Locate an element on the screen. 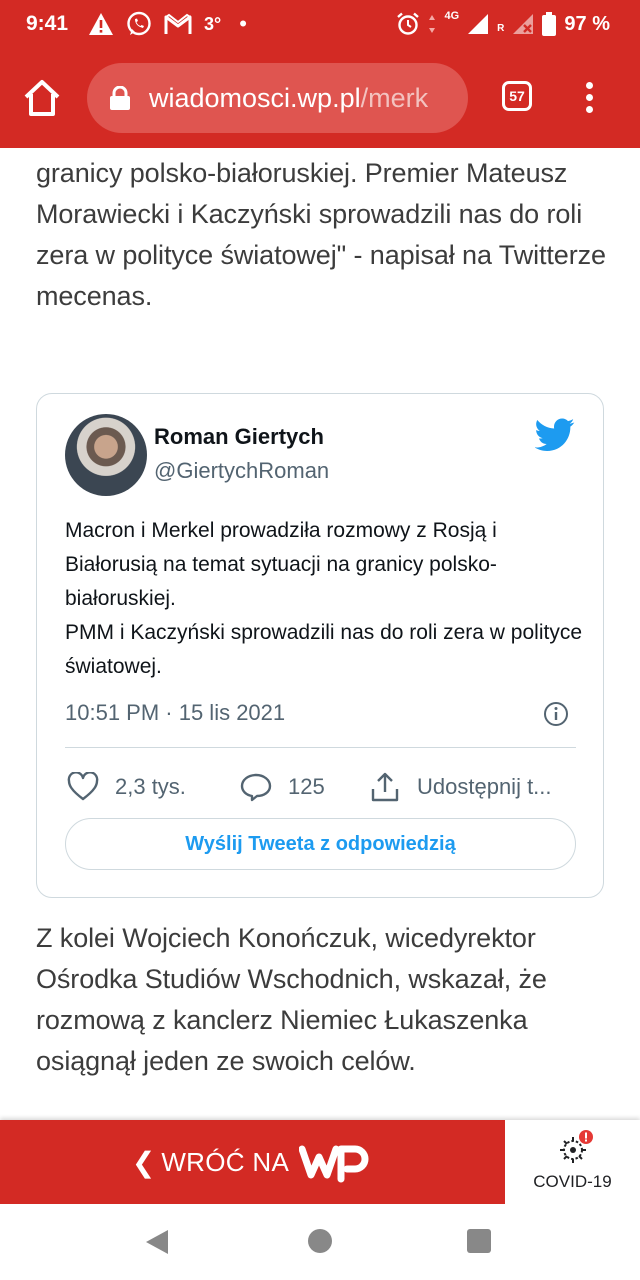 This screenshot has width=640, height=1280. tab-count: 57 is located at coordinates (517, 96).